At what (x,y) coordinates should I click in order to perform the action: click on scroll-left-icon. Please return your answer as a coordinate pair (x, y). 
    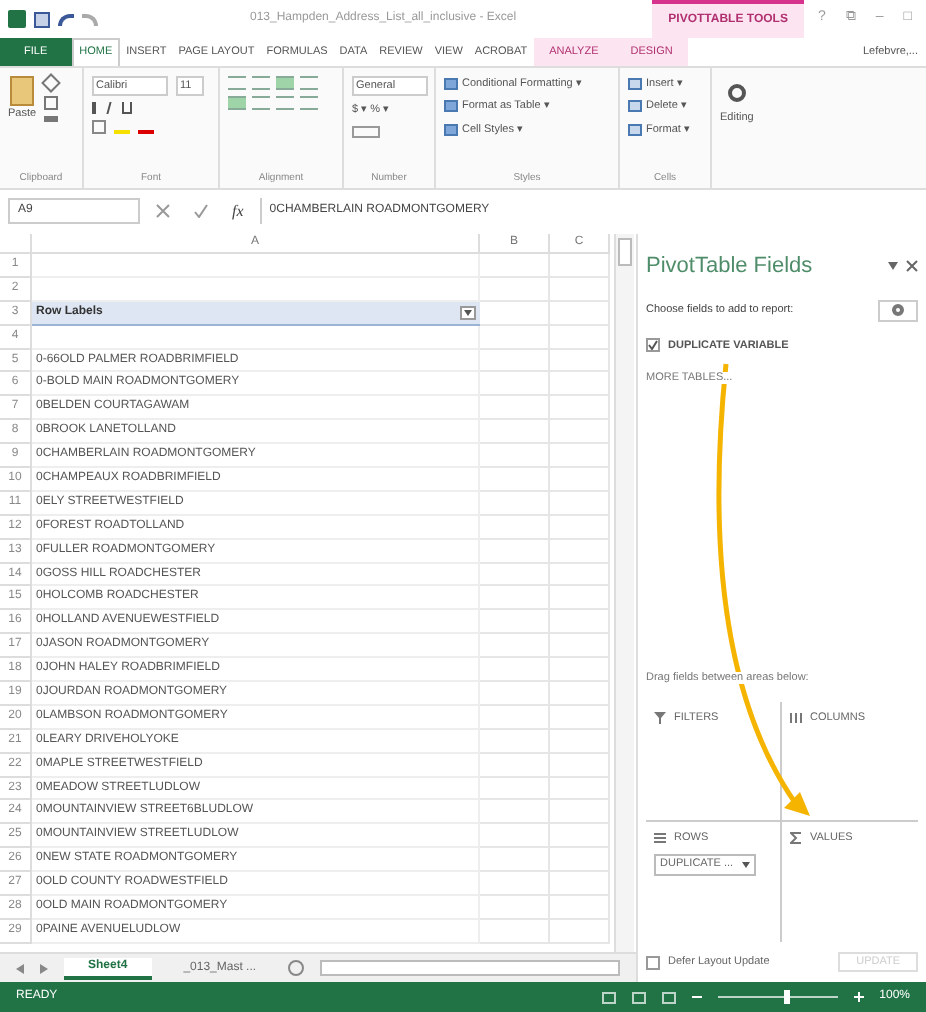
    Looking at the image, I should click on (20, 968).